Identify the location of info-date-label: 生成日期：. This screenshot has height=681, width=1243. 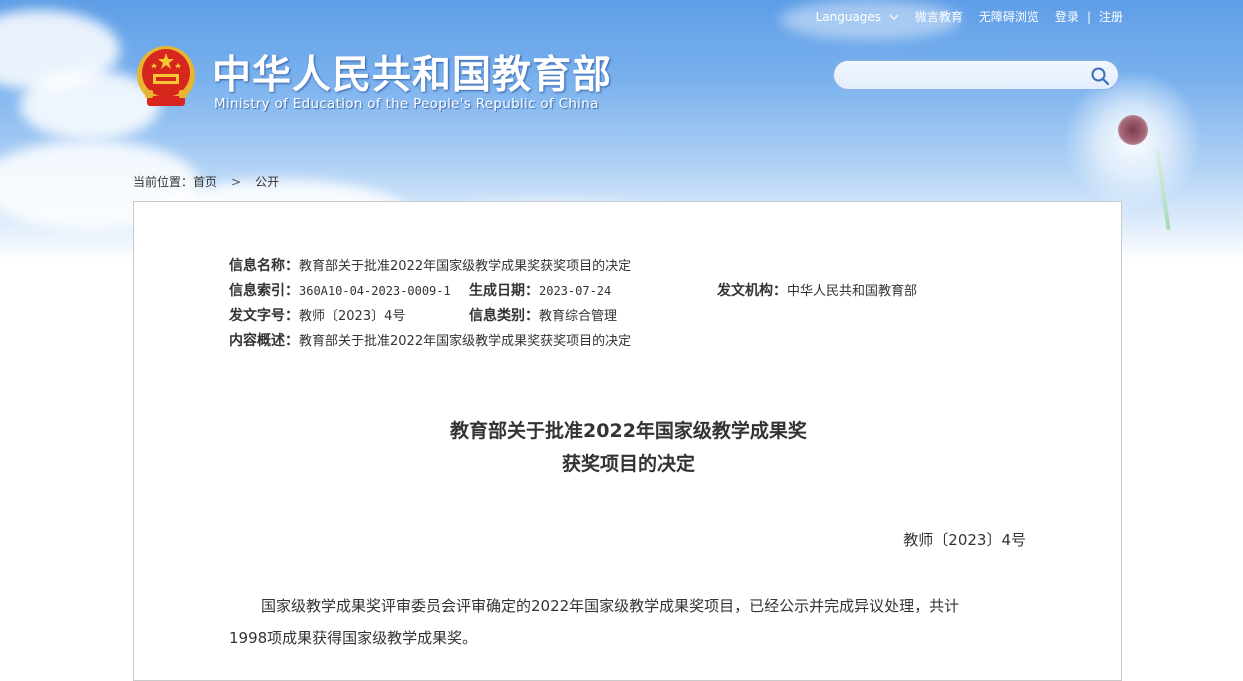
(504, 291).